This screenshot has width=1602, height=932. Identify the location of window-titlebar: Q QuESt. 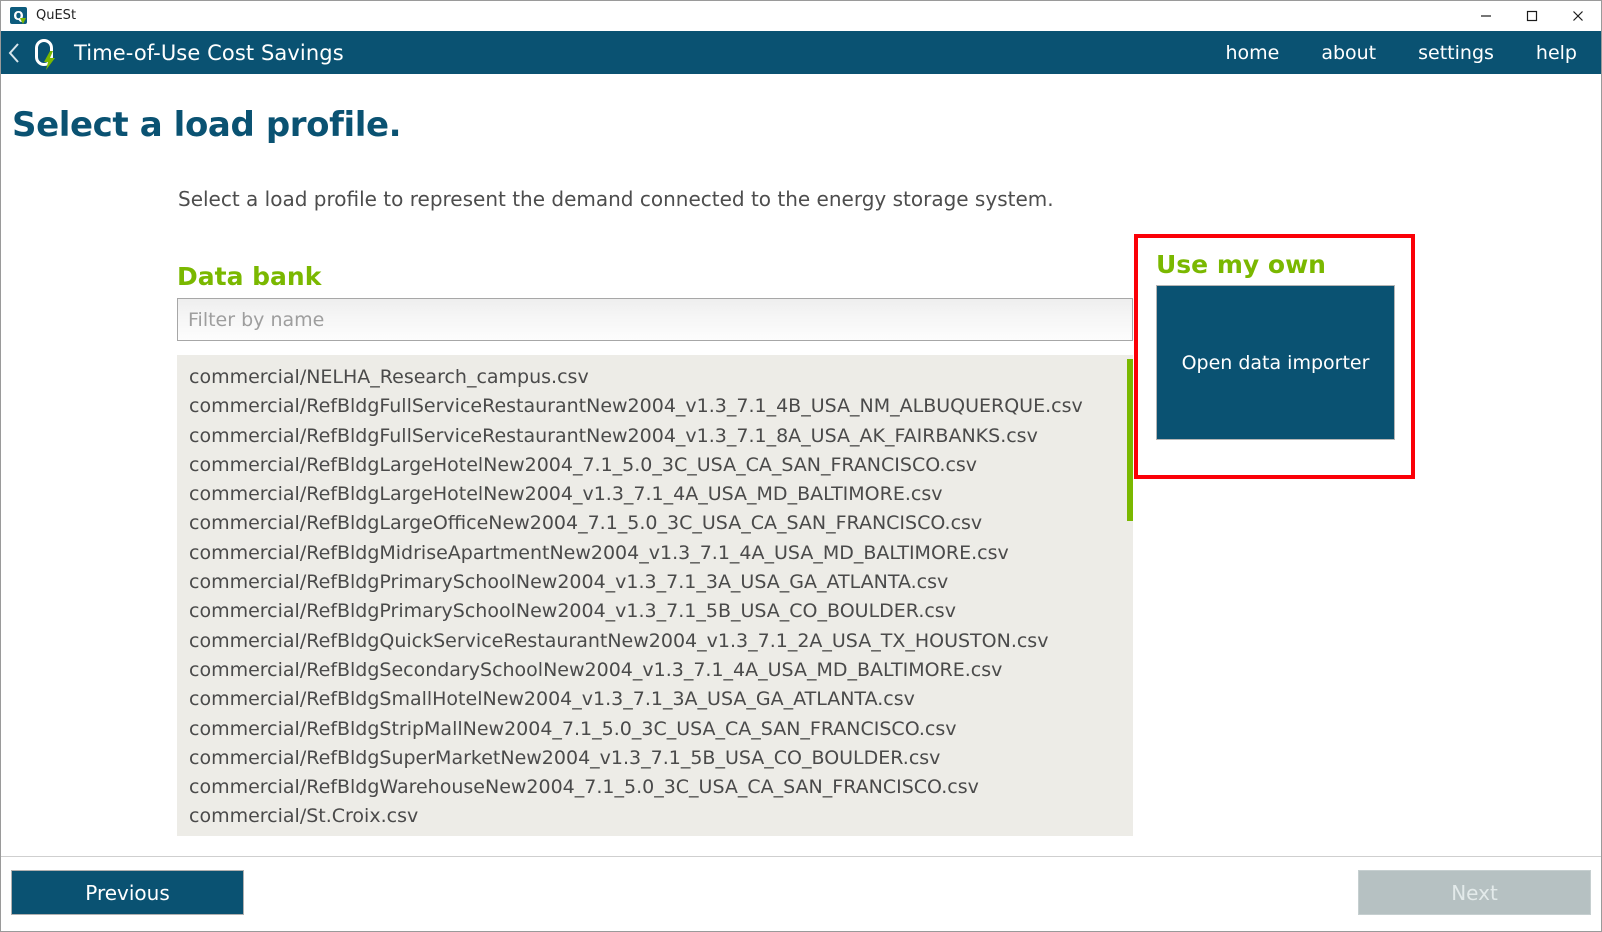
(801, 16).